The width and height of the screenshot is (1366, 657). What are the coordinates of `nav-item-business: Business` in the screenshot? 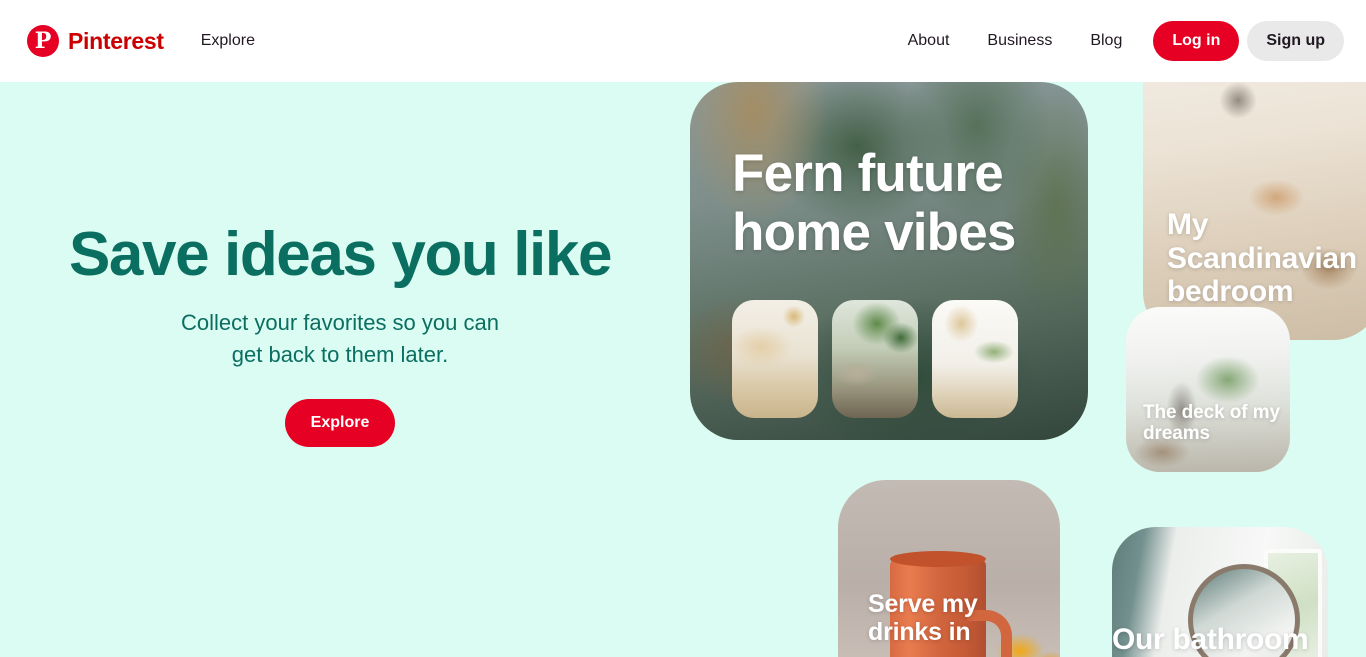 It's located at (1019, 41).